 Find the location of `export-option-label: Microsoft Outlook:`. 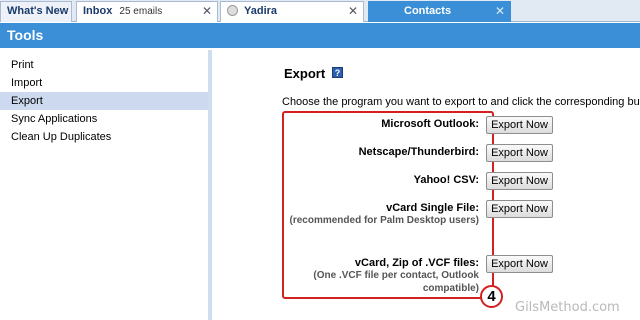

export-option-label: Microsoft Outlook: is located at coordinates (430, 124).